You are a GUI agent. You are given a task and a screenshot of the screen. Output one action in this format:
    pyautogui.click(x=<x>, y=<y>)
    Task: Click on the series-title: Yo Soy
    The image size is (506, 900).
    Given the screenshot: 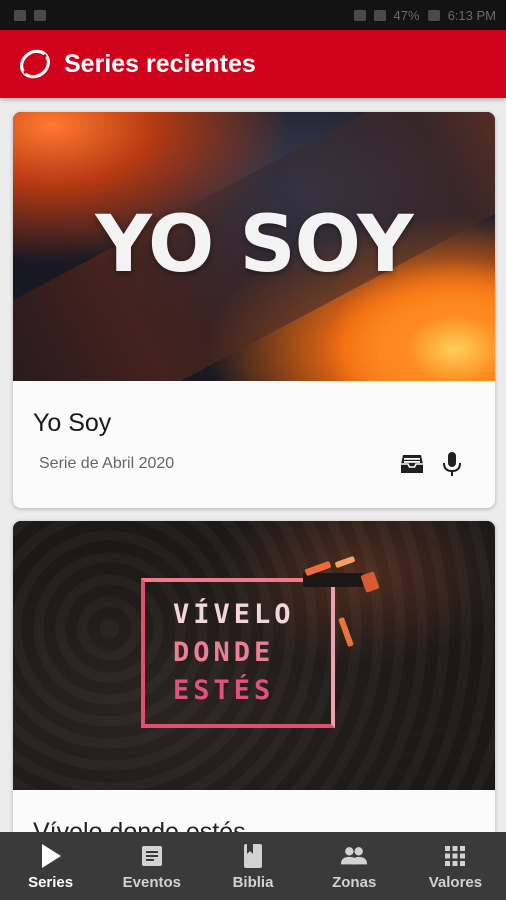 What is the action you would take?
    pyautogui.click(x=72, y=423)
    